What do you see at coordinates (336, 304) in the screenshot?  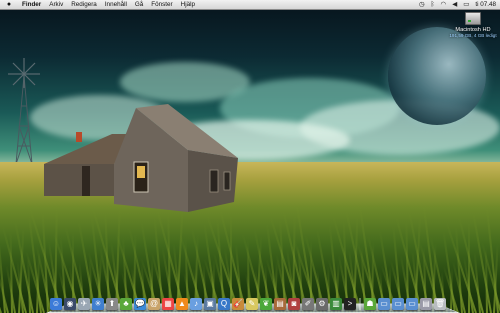 I see `activity-icon: ▥` at bounding box center [336, 304].